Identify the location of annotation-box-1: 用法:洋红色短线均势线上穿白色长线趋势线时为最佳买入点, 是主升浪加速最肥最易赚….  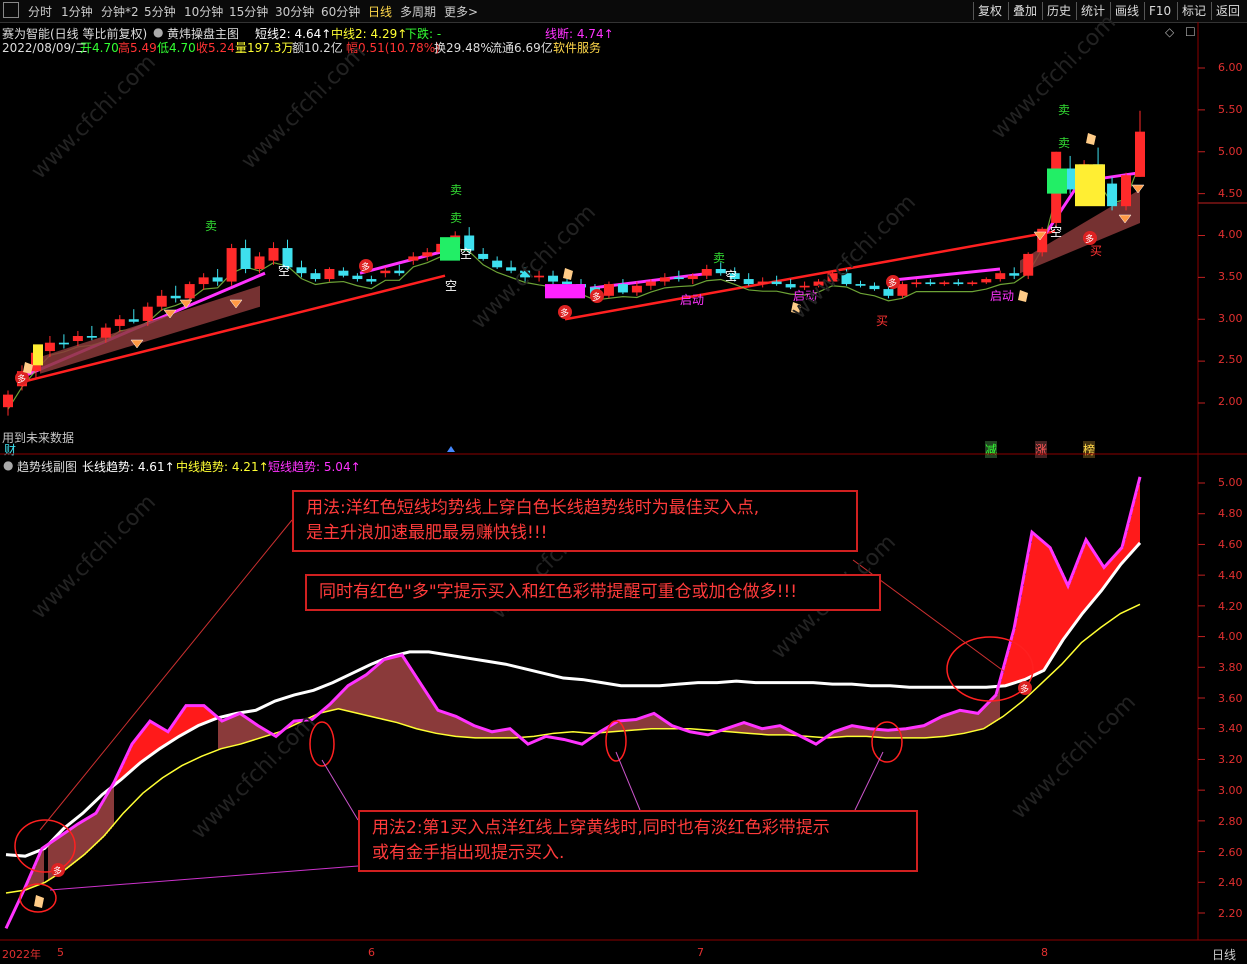
(575, 521).